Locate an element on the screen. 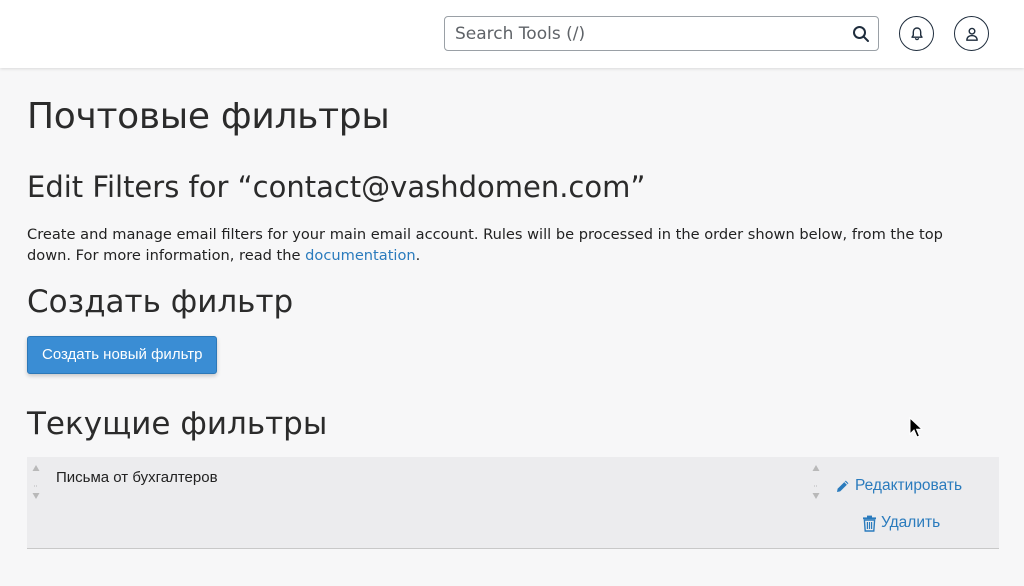 The image size is (1024, 586). user-icon is located at coordinates (971, 34).